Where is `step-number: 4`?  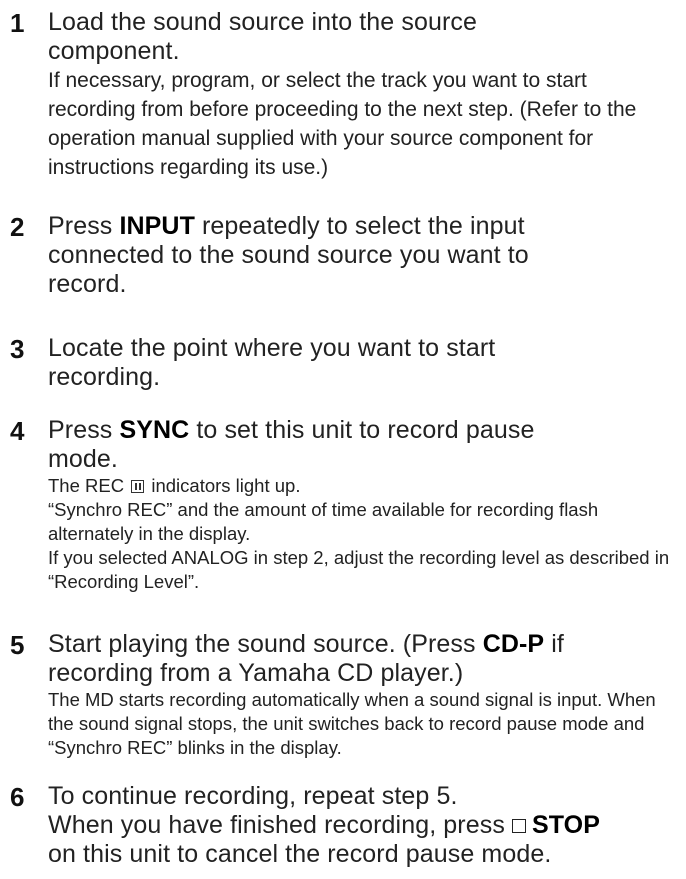
step-number: 4 is located at coordinates (17, 431).